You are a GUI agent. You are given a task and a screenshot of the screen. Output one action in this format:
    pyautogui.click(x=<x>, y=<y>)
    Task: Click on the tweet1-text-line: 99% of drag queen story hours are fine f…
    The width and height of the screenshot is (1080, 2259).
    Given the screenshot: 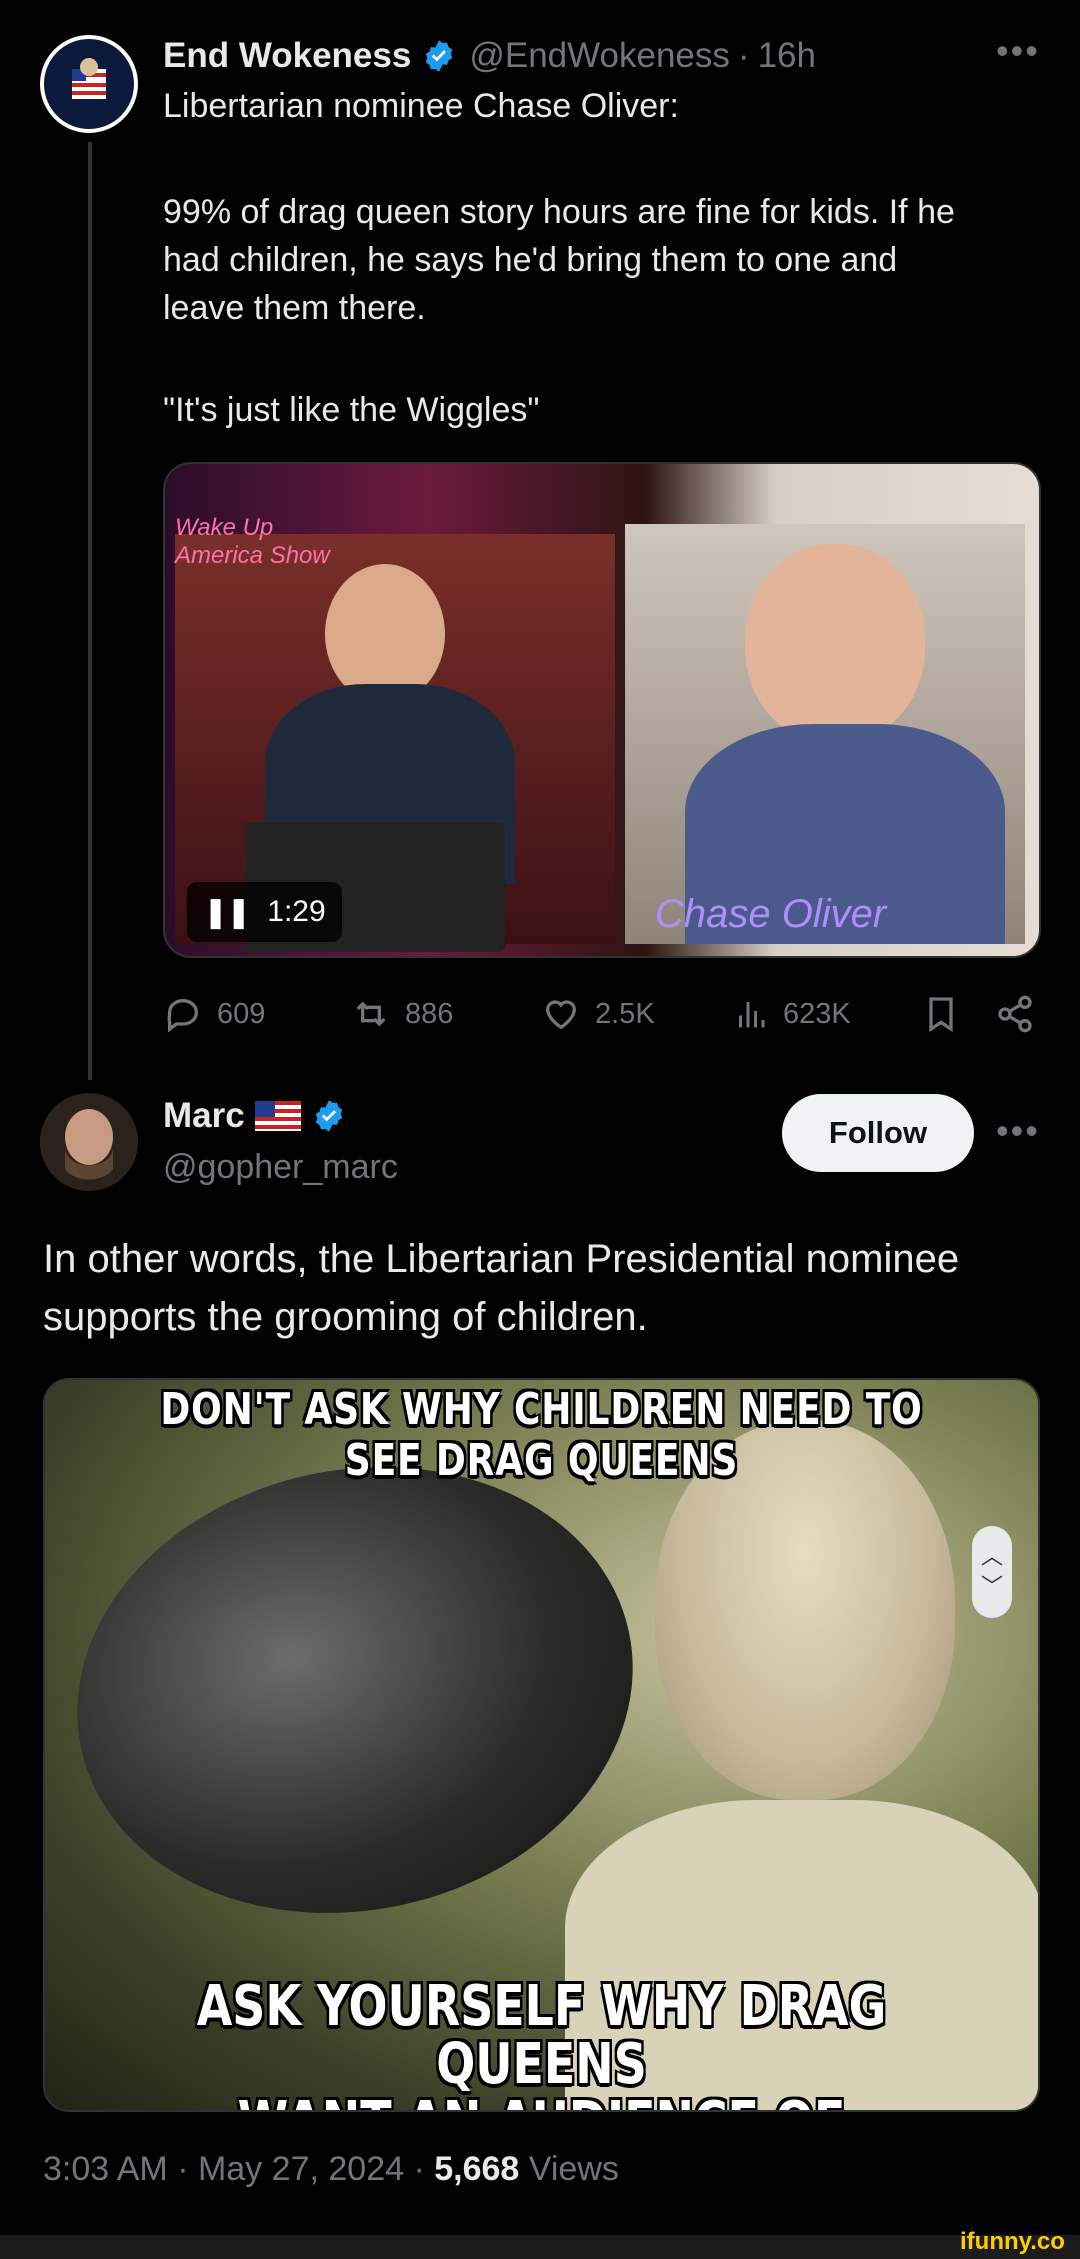 What is the action you would take?
    pyautogui.click(x=559, y=212)
    